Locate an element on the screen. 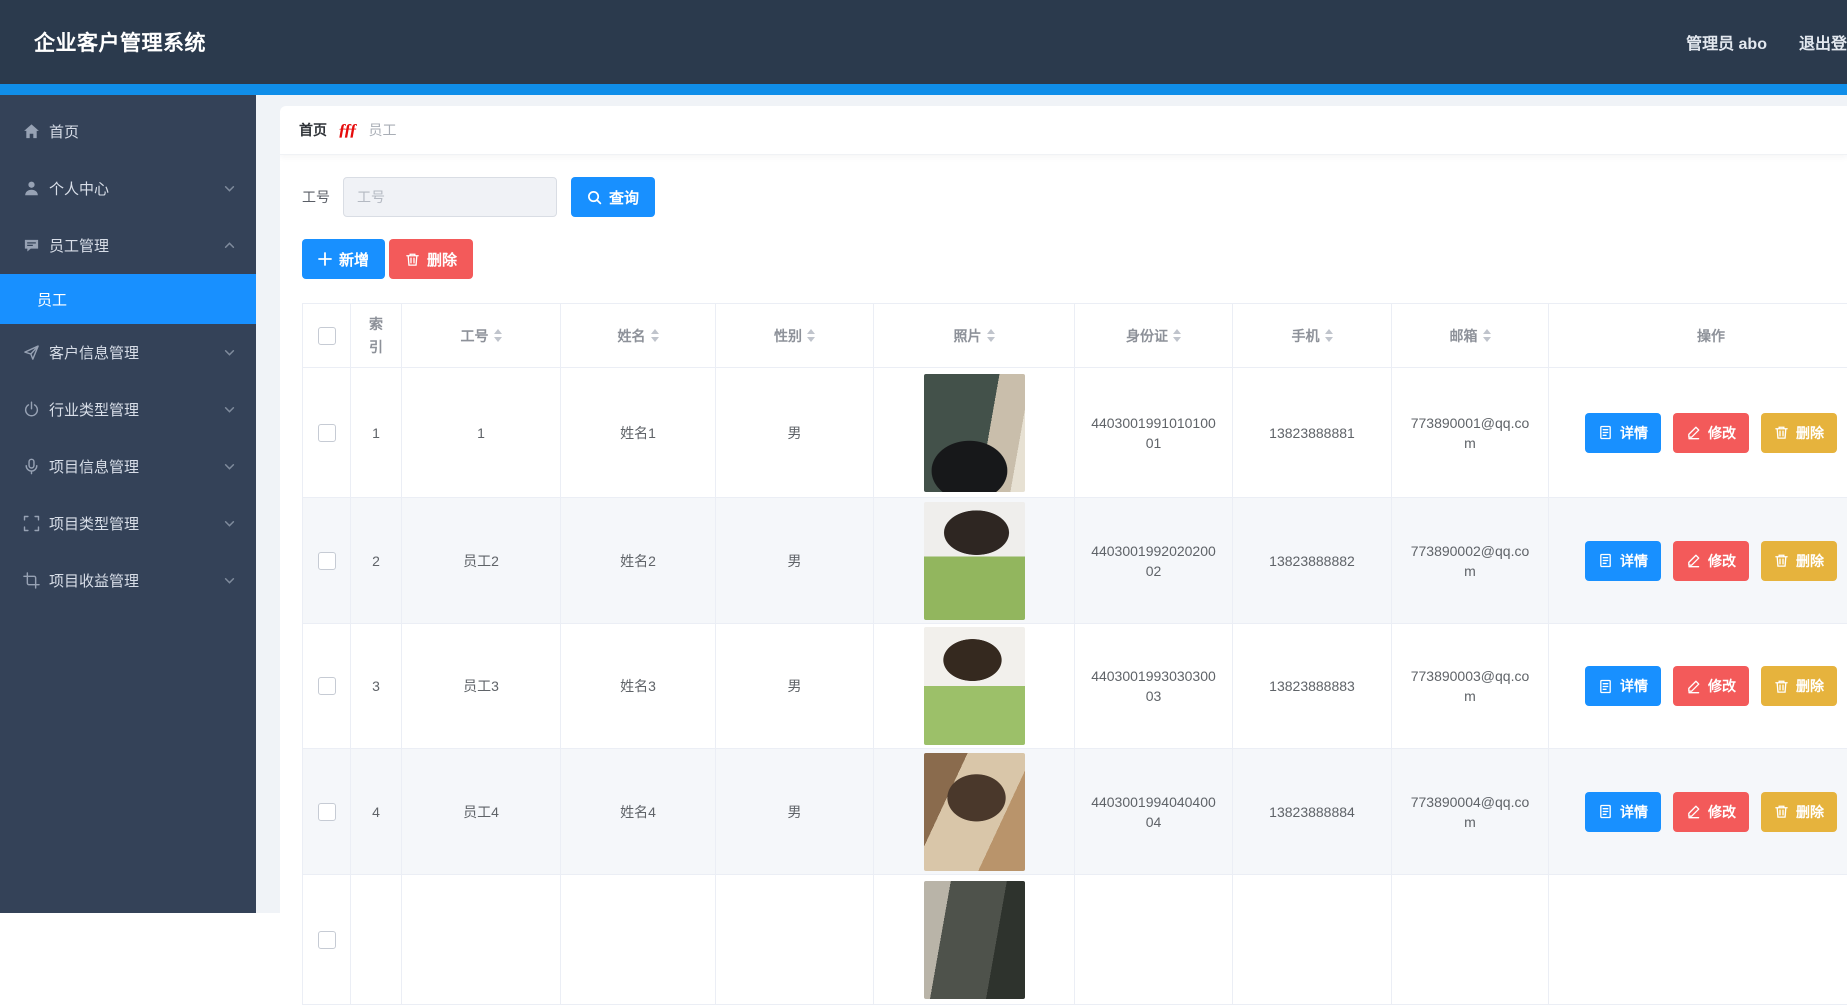 The height and width of the screenshot is (1005, 1847). column-header-actions: 操作 is located at coordinates (1698, 336).